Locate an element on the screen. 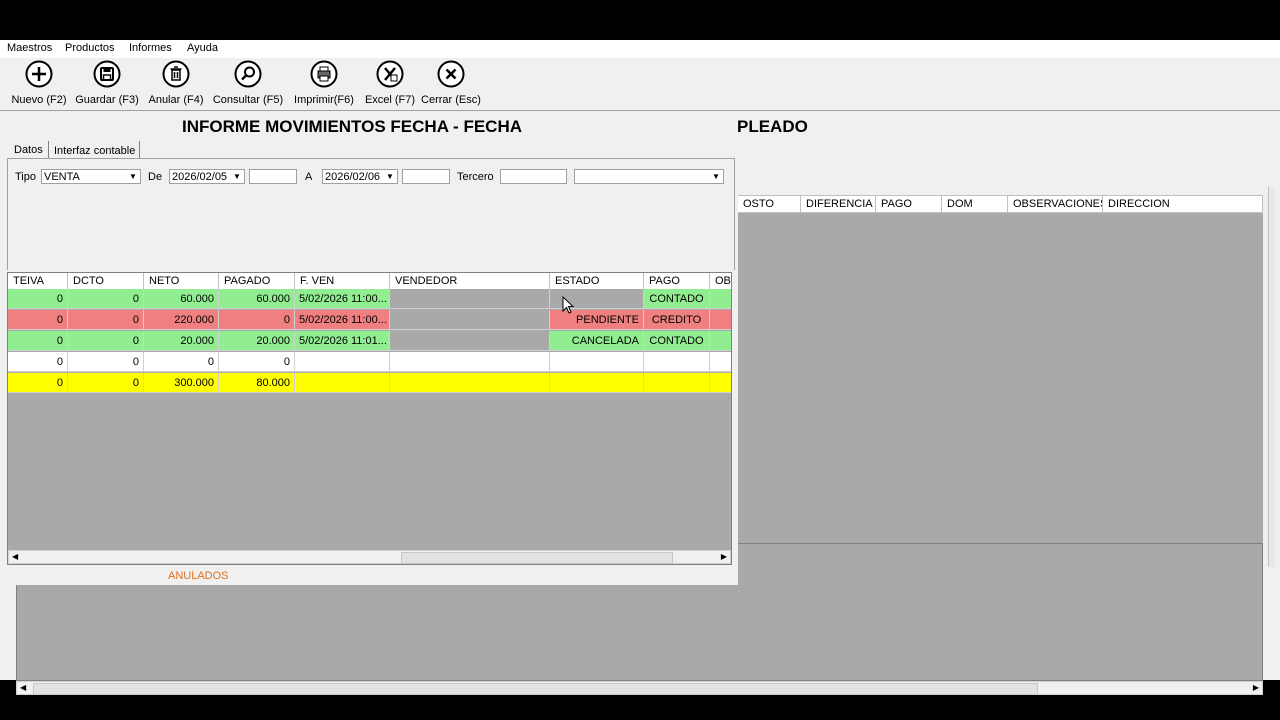  column-header: VENDEDOR is located at coordinates (470, 281).